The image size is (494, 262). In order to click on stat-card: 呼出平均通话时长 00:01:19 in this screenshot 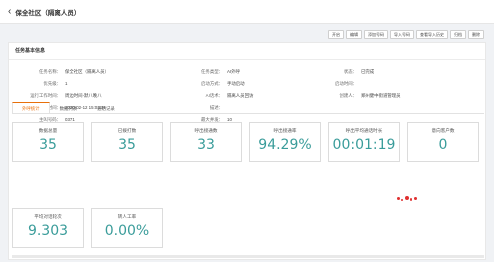, I will do `click(364, 142)`.